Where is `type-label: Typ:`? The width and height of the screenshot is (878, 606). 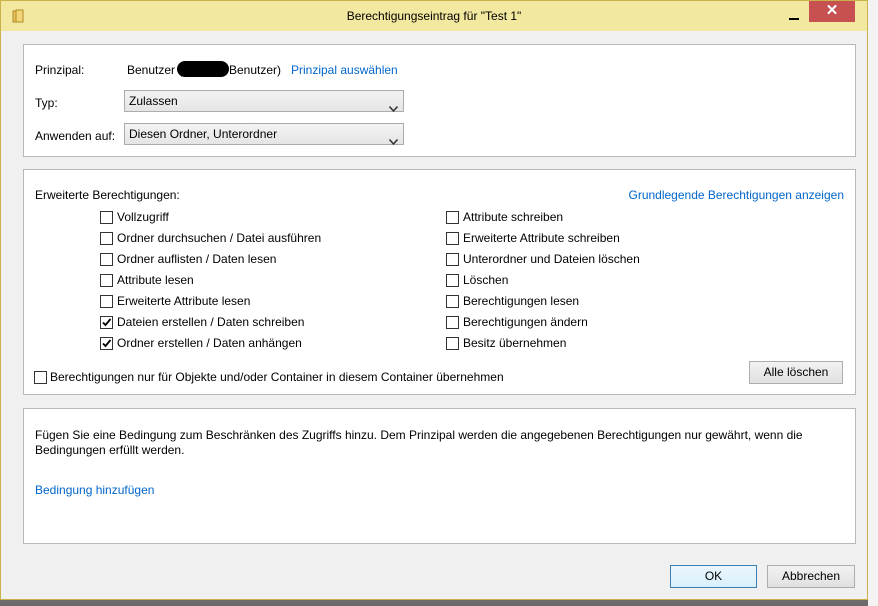
type-label: Typ: is located at coordinates (46, 103).